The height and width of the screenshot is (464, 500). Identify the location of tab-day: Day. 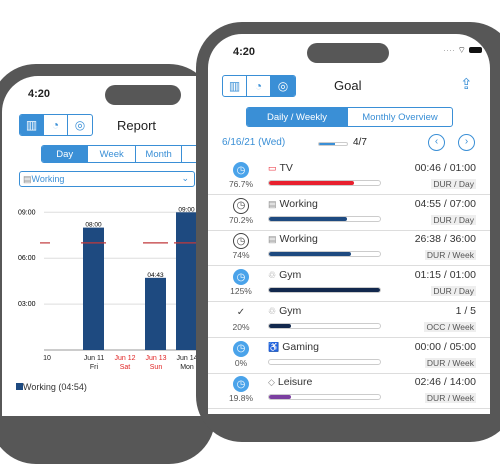
(65, 154).